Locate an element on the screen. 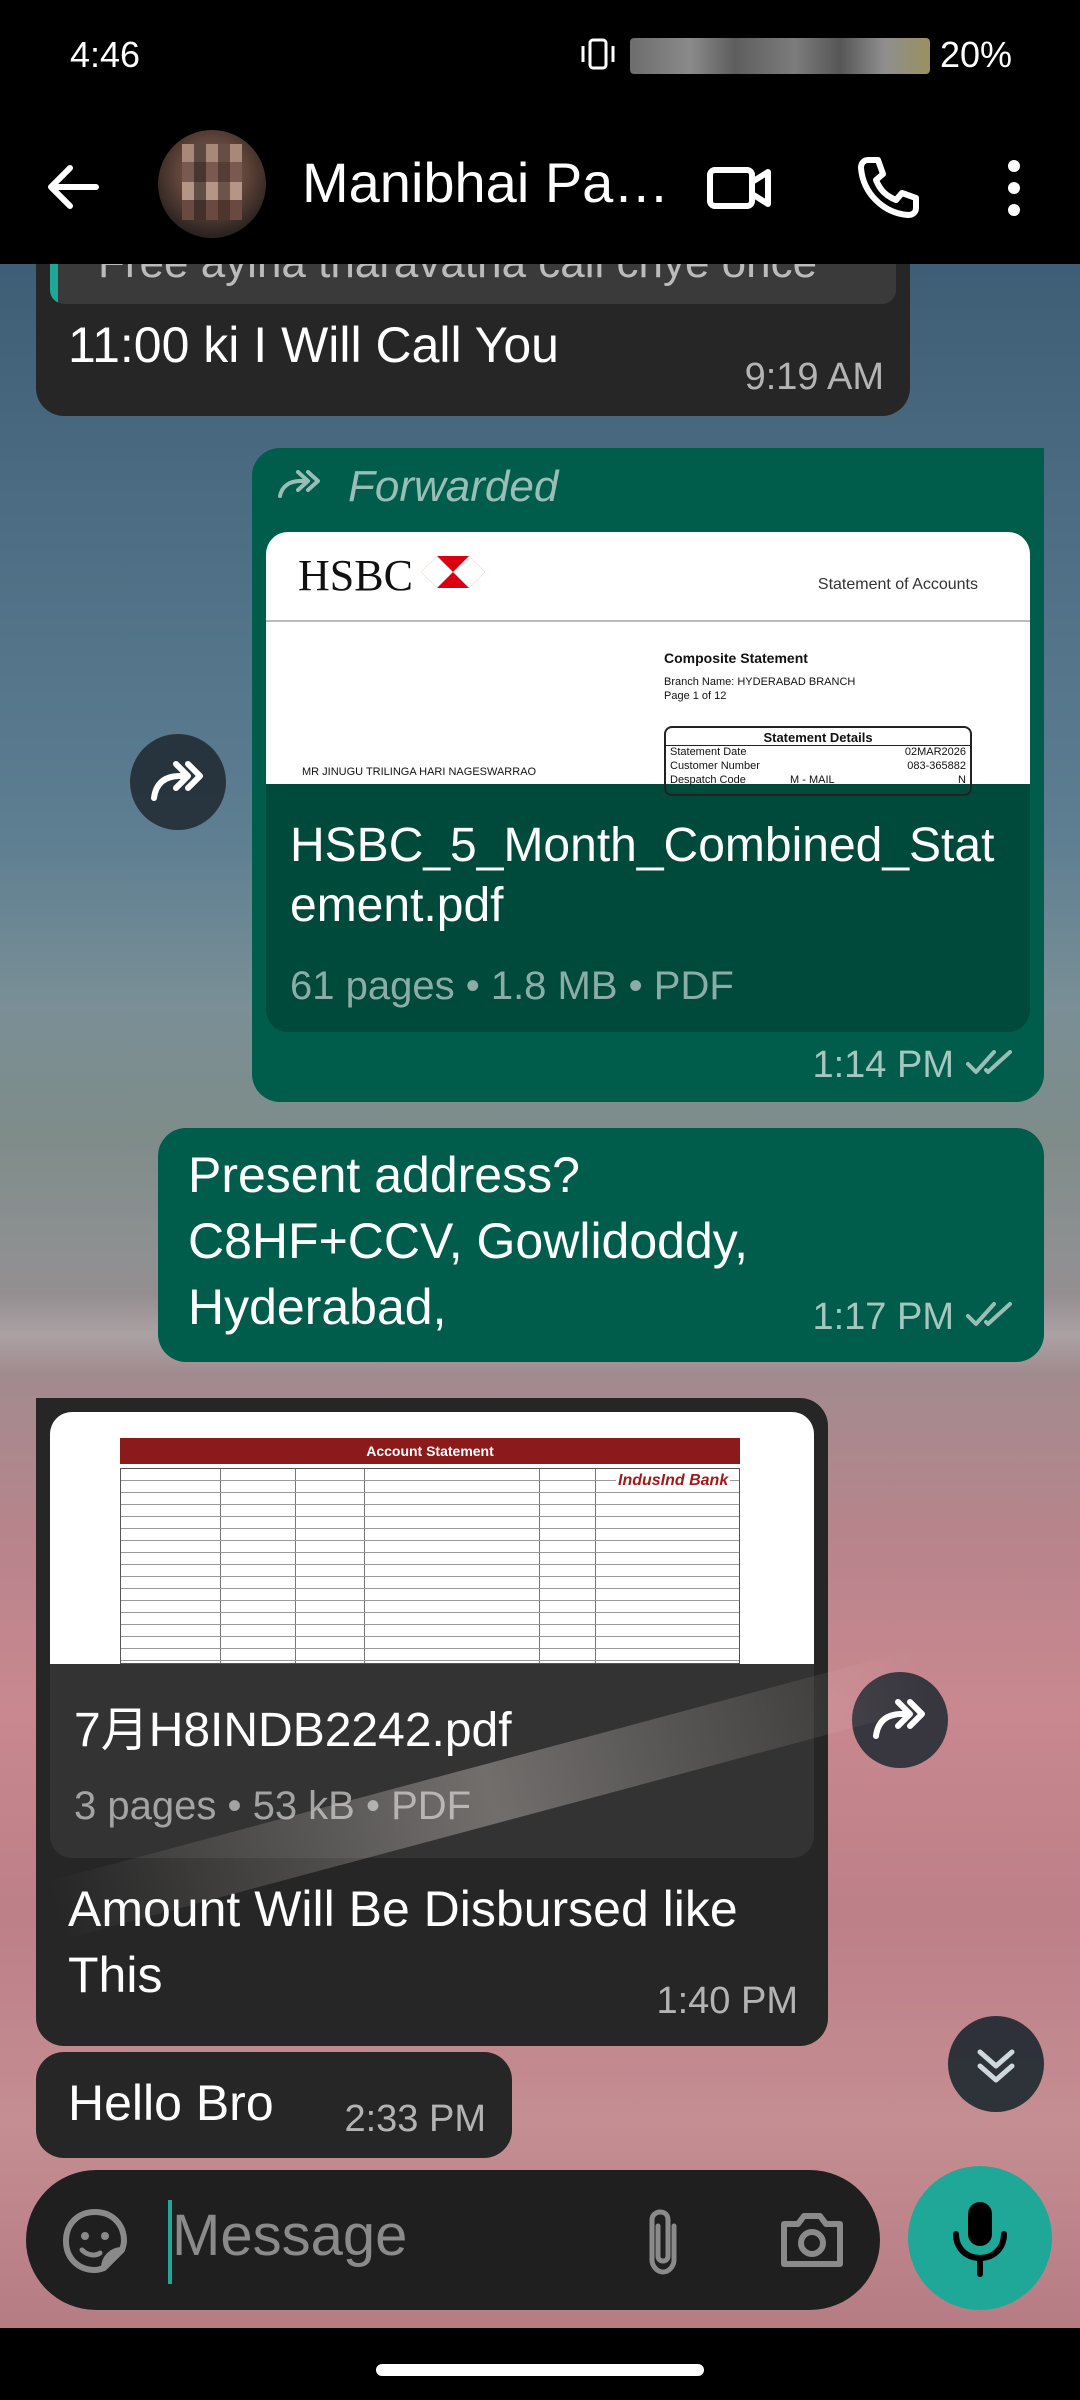 The width and height of the screenshot is (1080, 2400). composite-title: Composite Statement is located at coordinates (736, 658).